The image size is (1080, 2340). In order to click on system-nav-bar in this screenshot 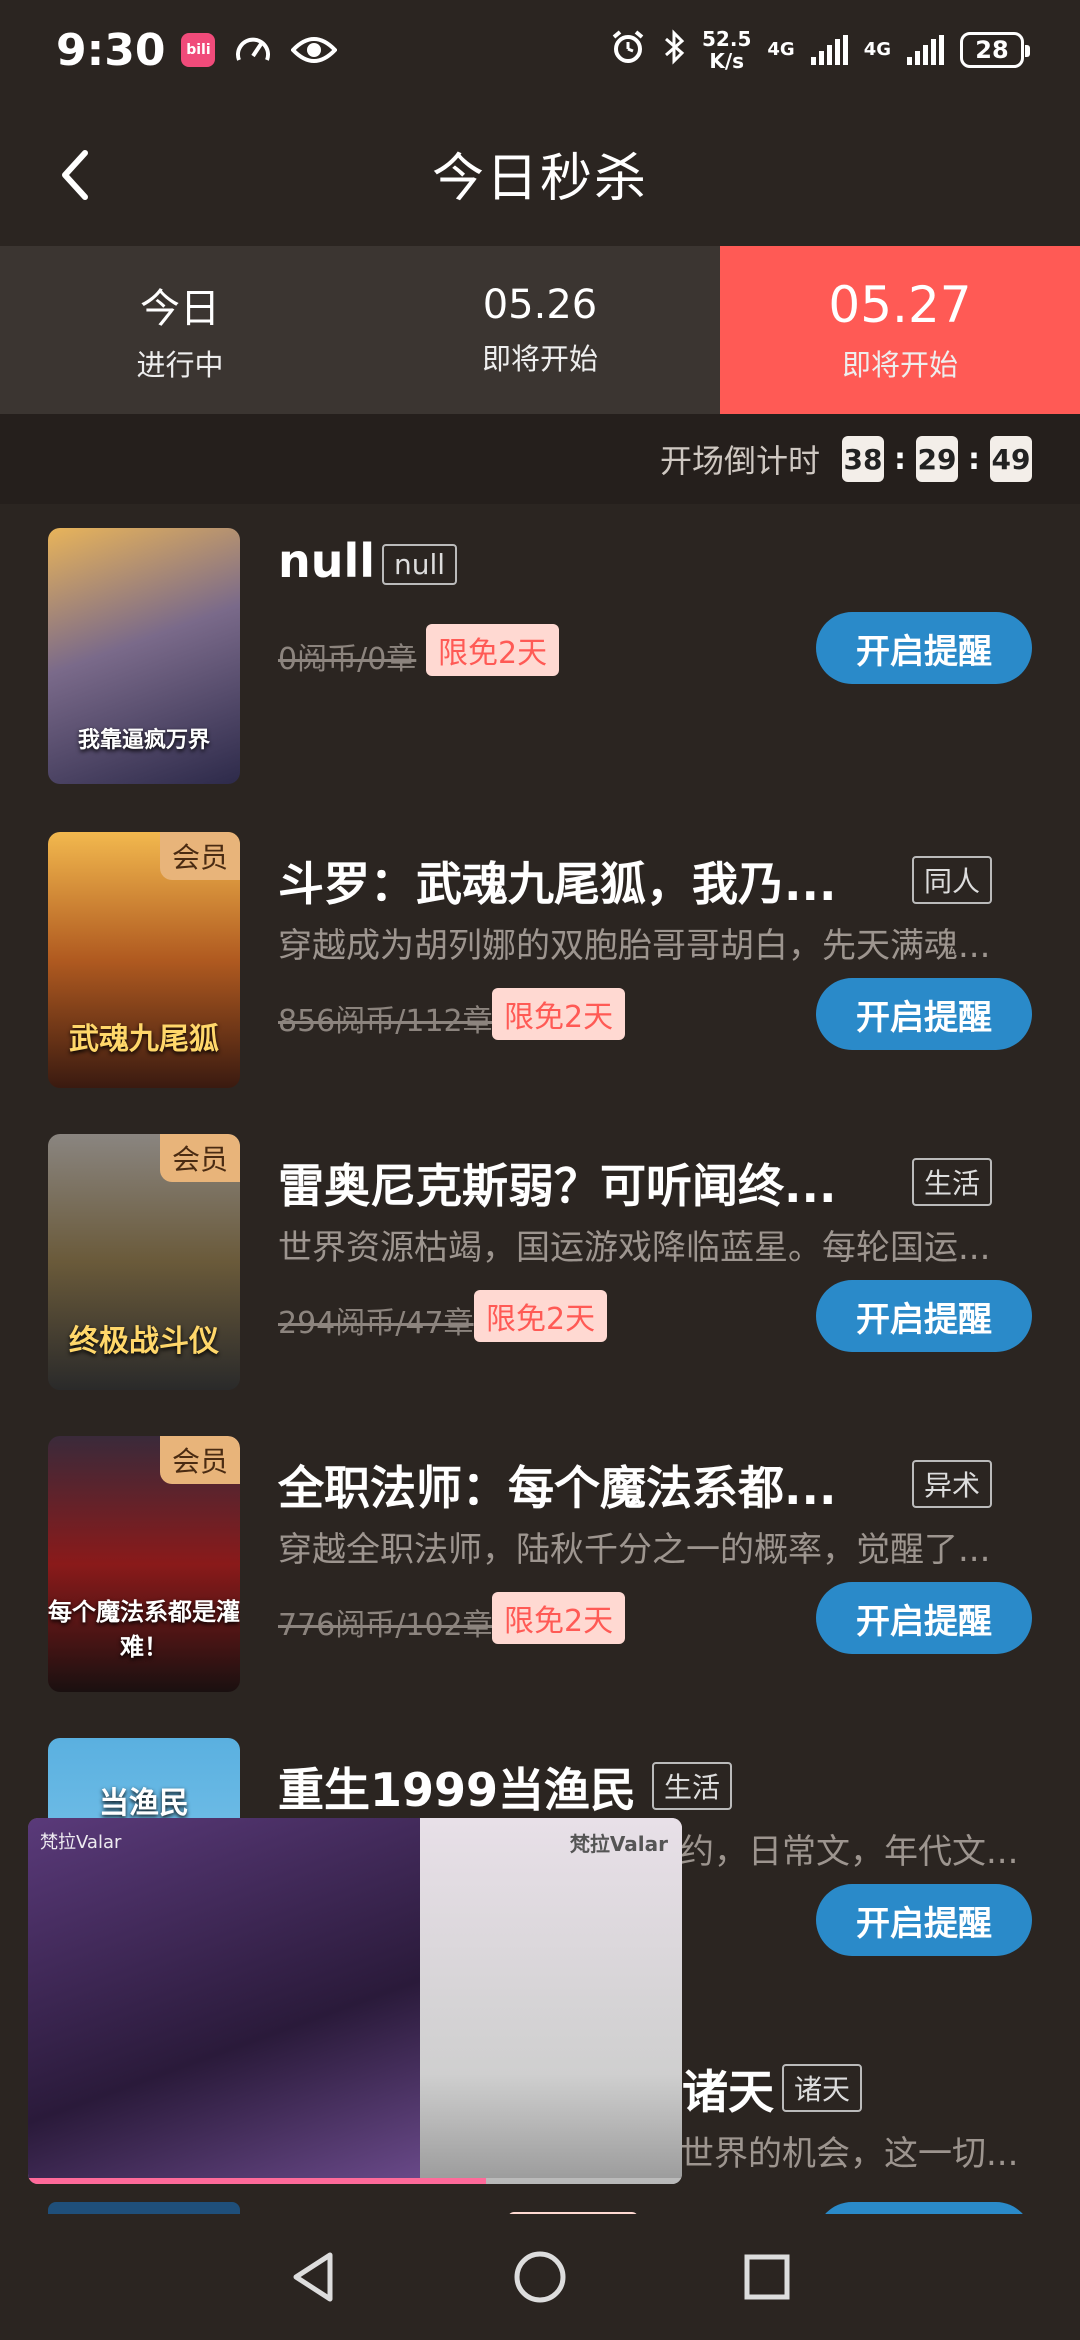, I will do `click(540, 2277)`.